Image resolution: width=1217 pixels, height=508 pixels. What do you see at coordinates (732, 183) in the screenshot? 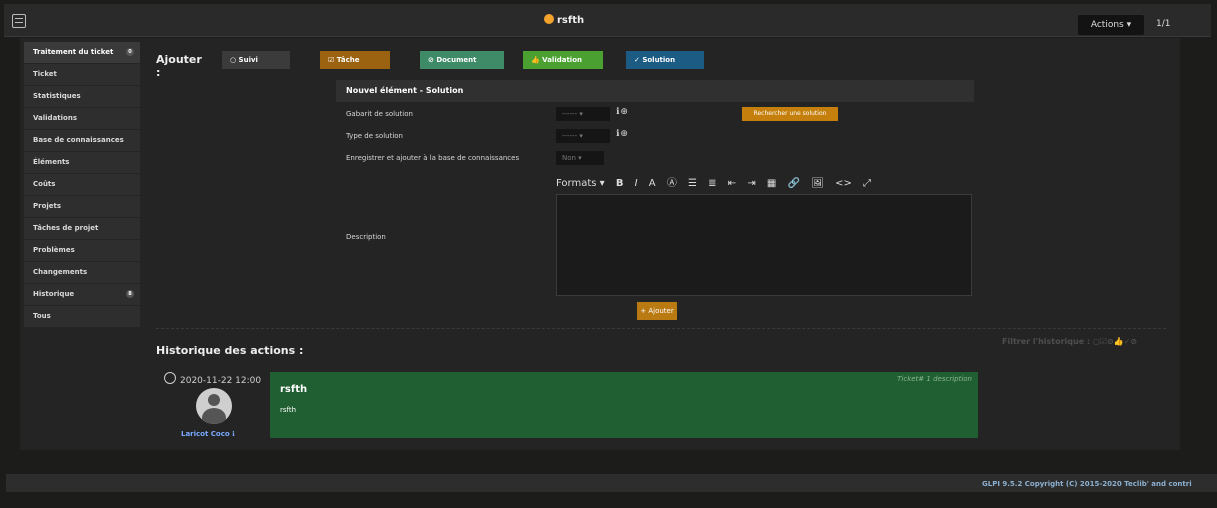
I see `outdent-icon: ⇤` at bounding box center [732, 183].